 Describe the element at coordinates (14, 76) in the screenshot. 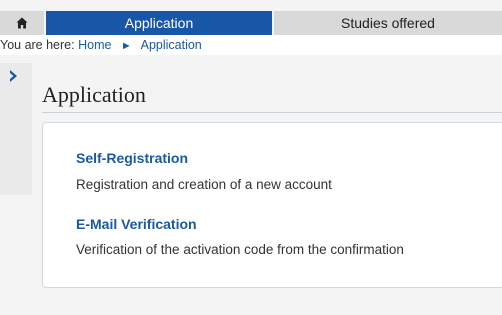

I see `chevron-right-icon` at that location.